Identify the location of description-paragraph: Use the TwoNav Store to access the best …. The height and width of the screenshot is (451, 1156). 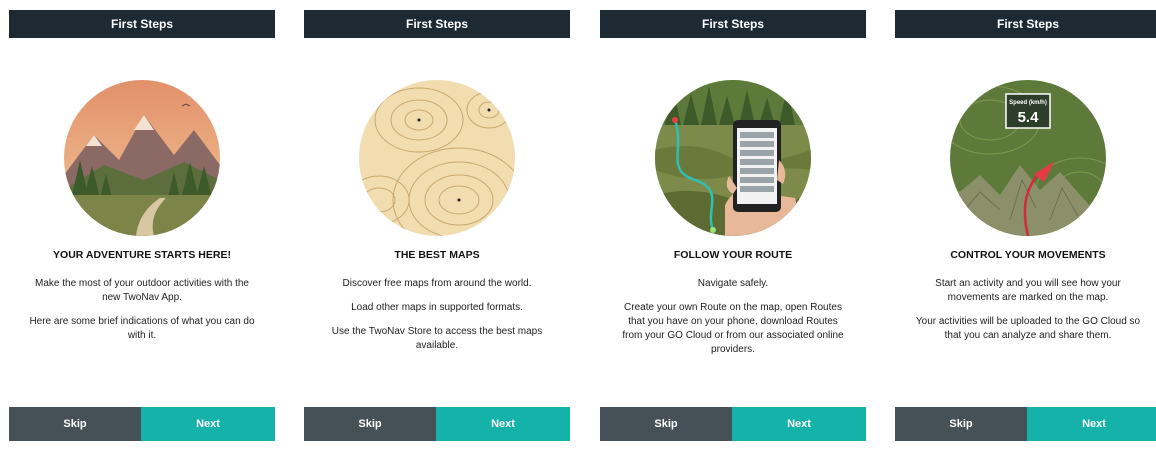
(437, 338).